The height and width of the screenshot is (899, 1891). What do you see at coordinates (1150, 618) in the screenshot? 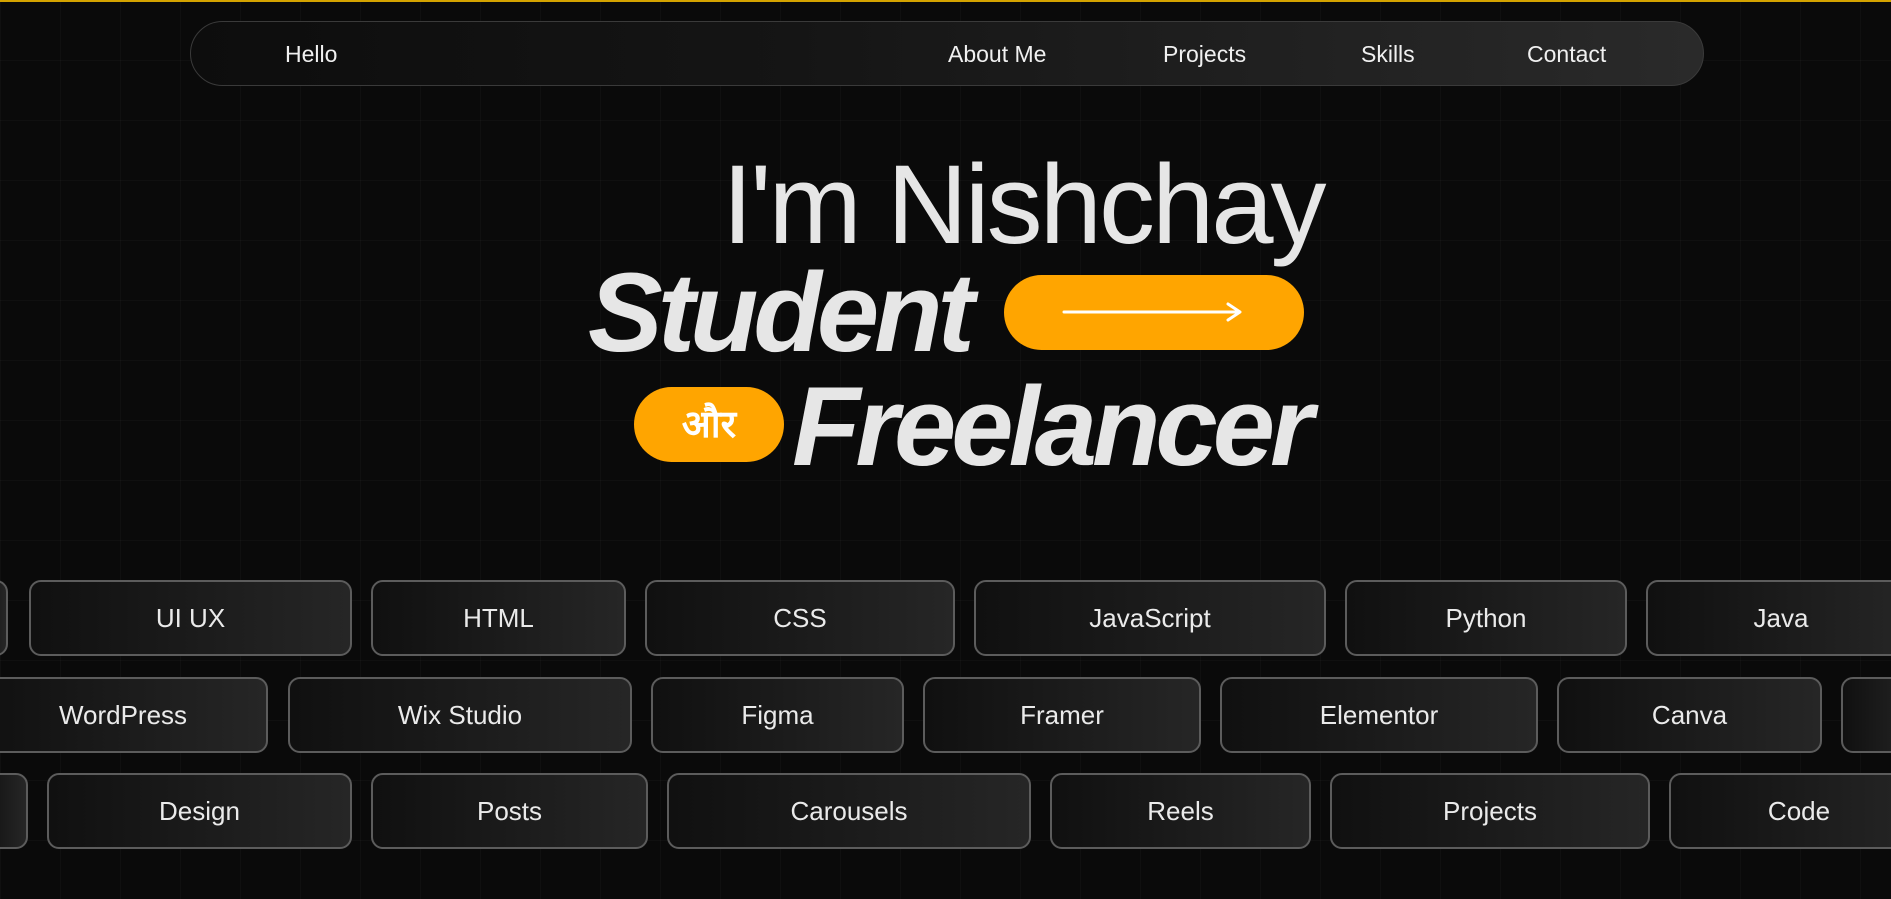
I see `skill-tag-javascript: JavaScript` at bounding box center [1150, 618].